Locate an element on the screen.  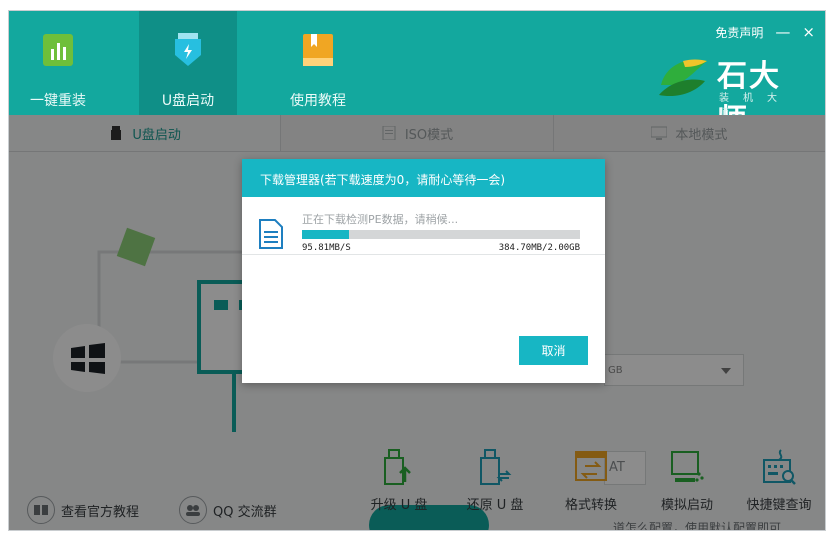
minimize-button: — is located at coordinates (782, 32).